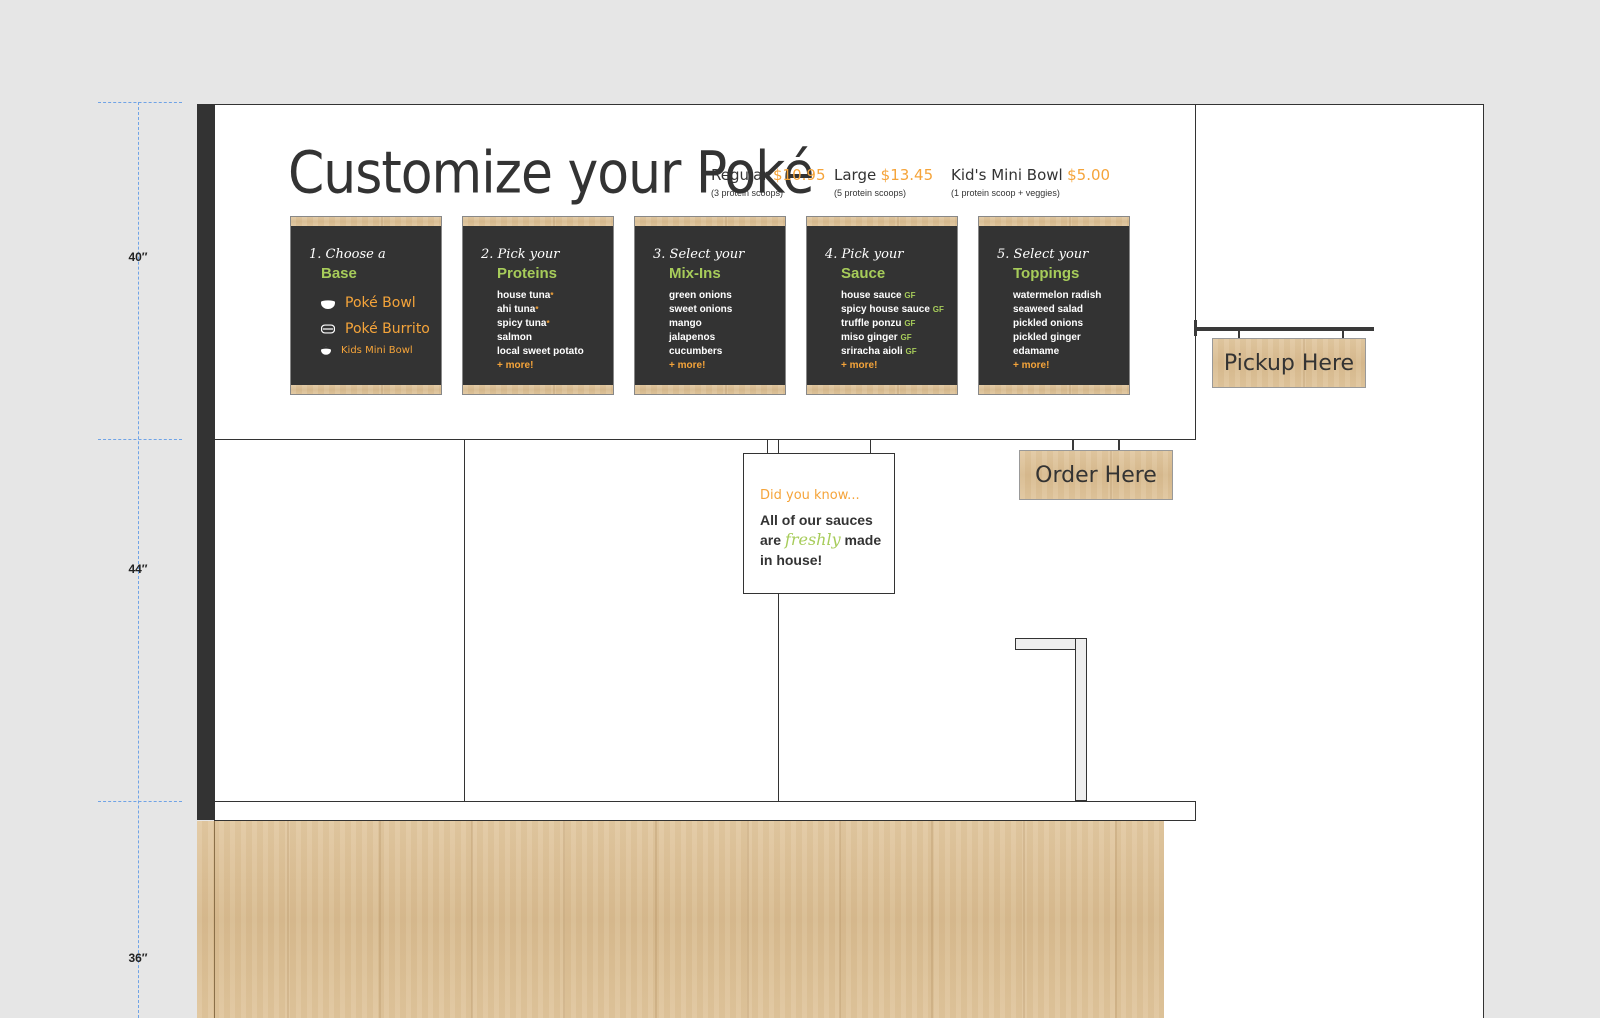  I want to click on list-item: house tuna*, so click(525, 295).